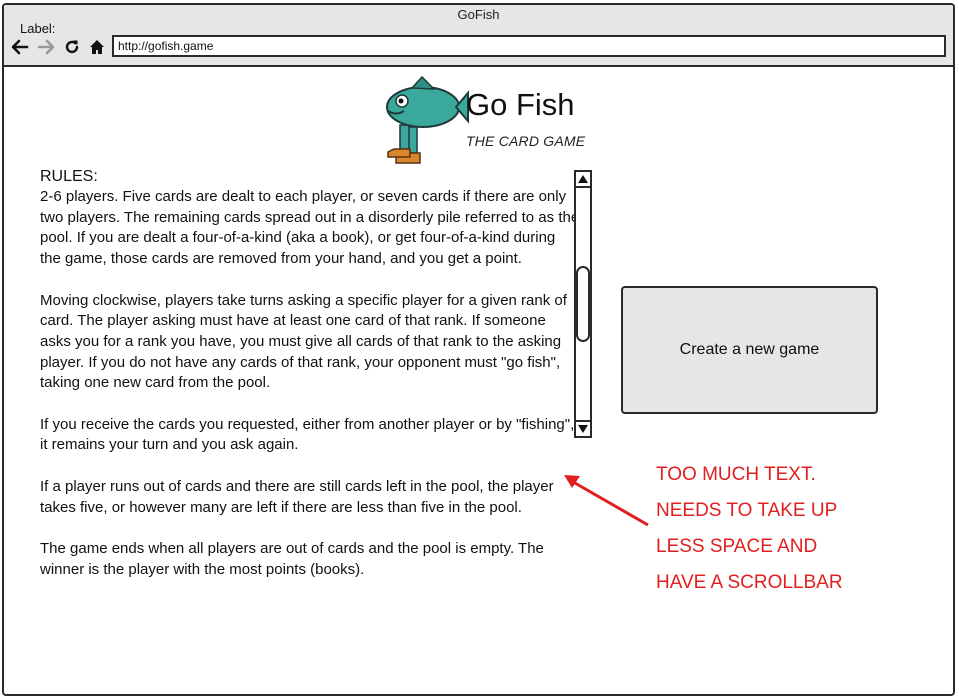  I want to click on annotation-line: TOO MUCH TEXT., so click(736, 474).